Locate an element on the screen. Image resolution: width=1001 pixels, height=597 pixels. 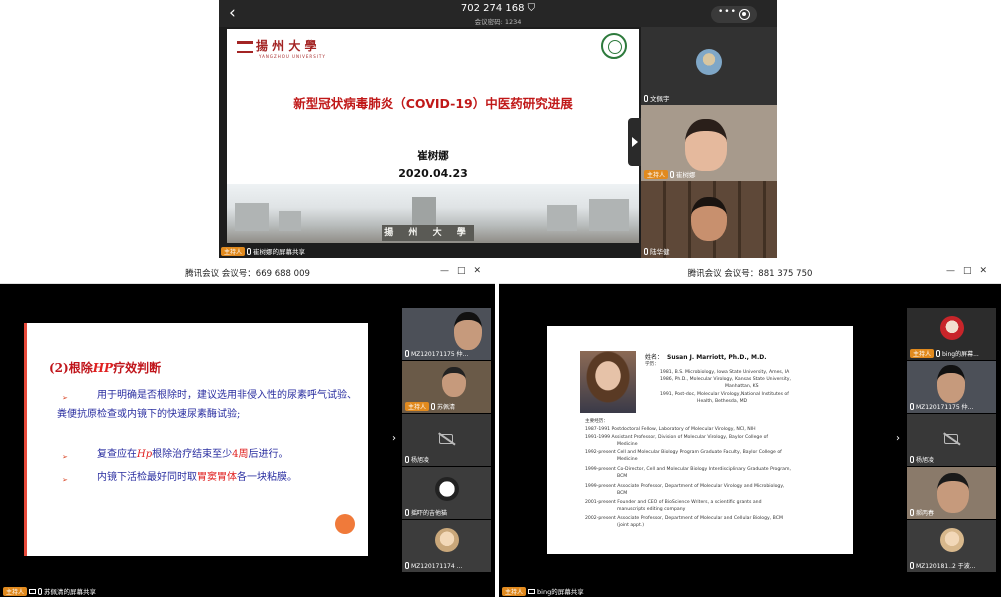
collapse-panel-tab is located at coordinates (635, 142).